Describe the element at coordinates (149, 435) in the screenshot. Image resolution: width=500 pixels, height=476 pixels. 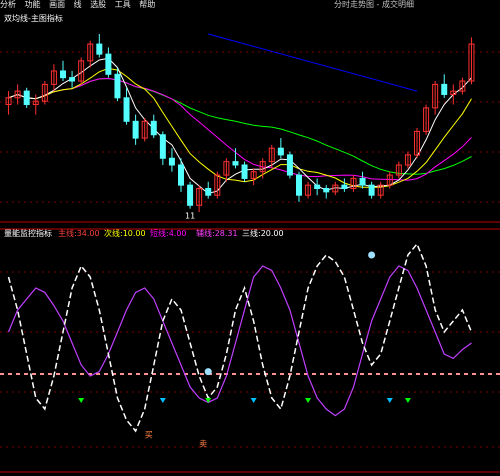
I see `buy-marker: 买` at that location.